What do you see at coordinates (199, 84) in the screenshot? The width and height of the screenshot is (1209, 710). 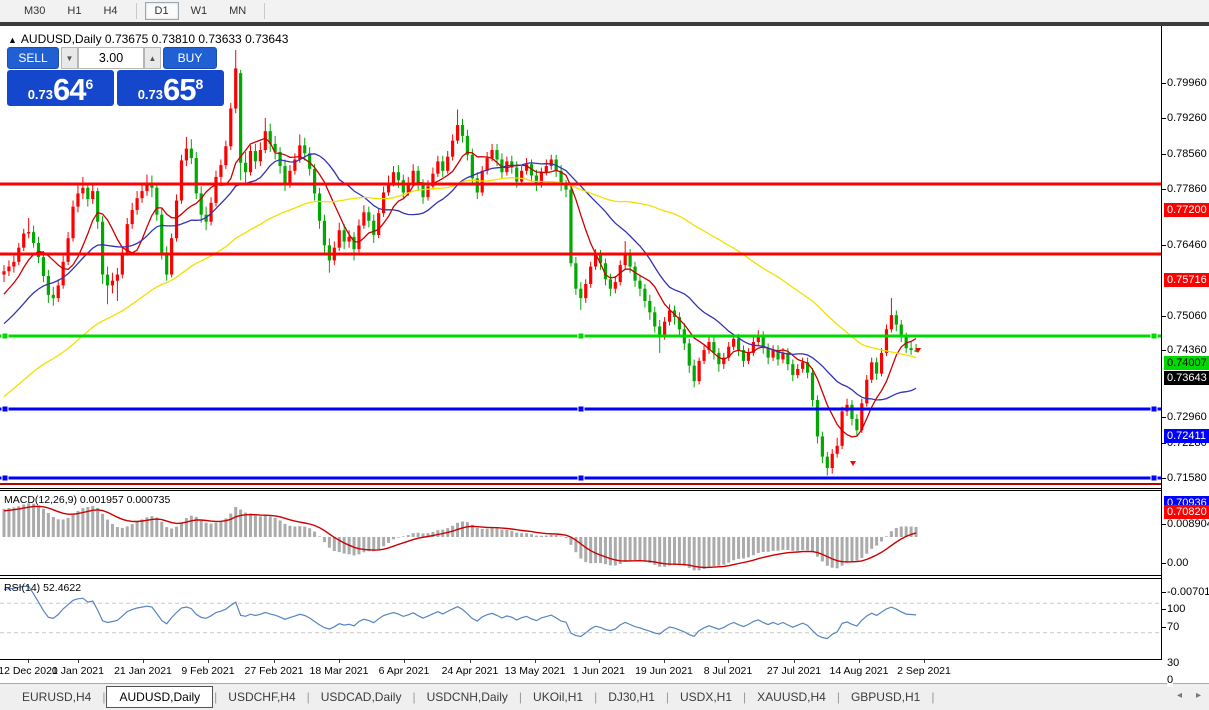 I see `ask-pip-digit: 8` at bounding box center [199, 84].